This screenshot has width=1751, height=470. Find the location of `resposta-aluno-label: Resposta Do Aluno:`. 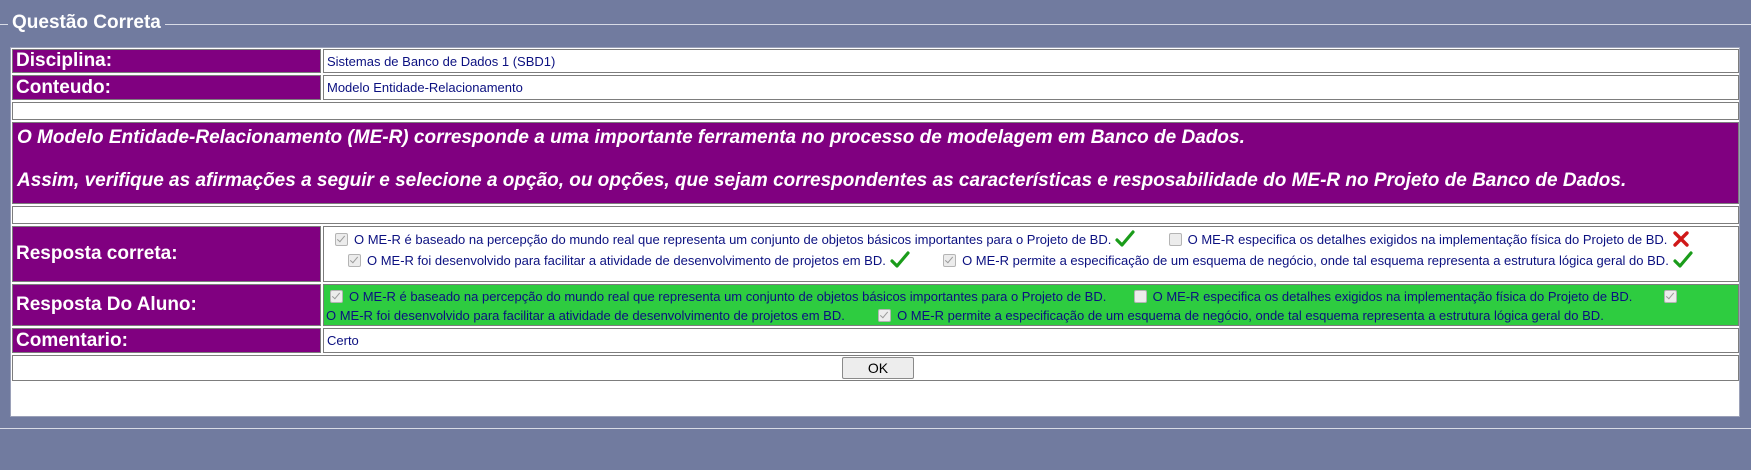

resposta-aluno-label: Resposta Do Aluno: is located at coordinates (166, 305).